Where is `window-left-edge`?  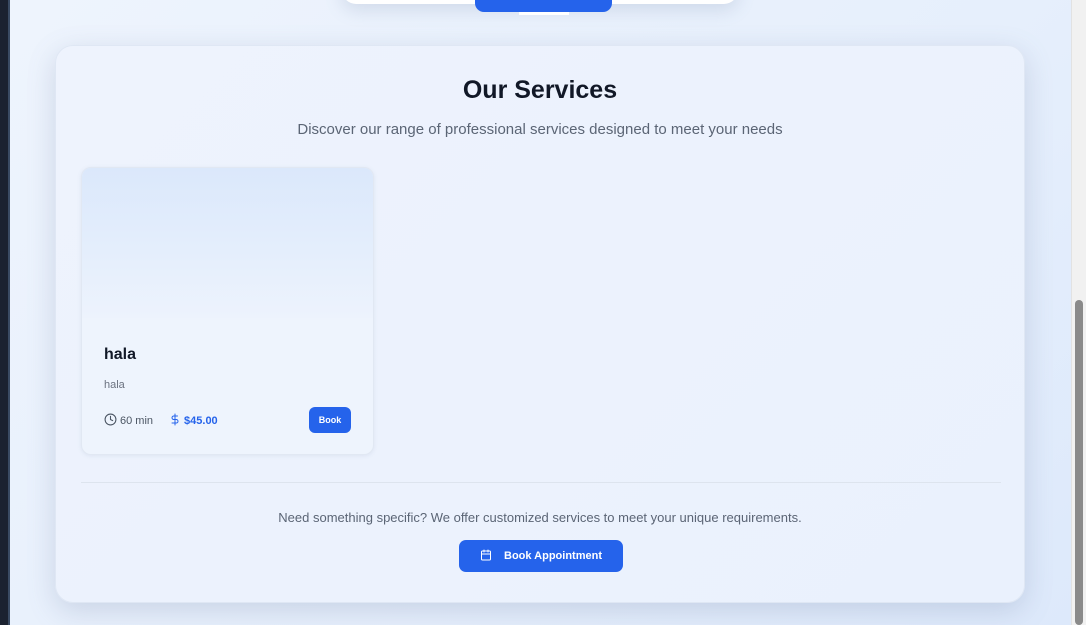
window-left-edge is located at coordinates (5, 312).